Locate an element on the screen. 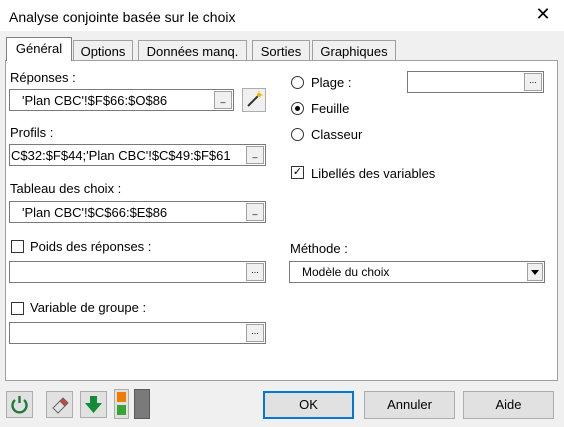  orange-square-icon is located at coordinates (121, 397).